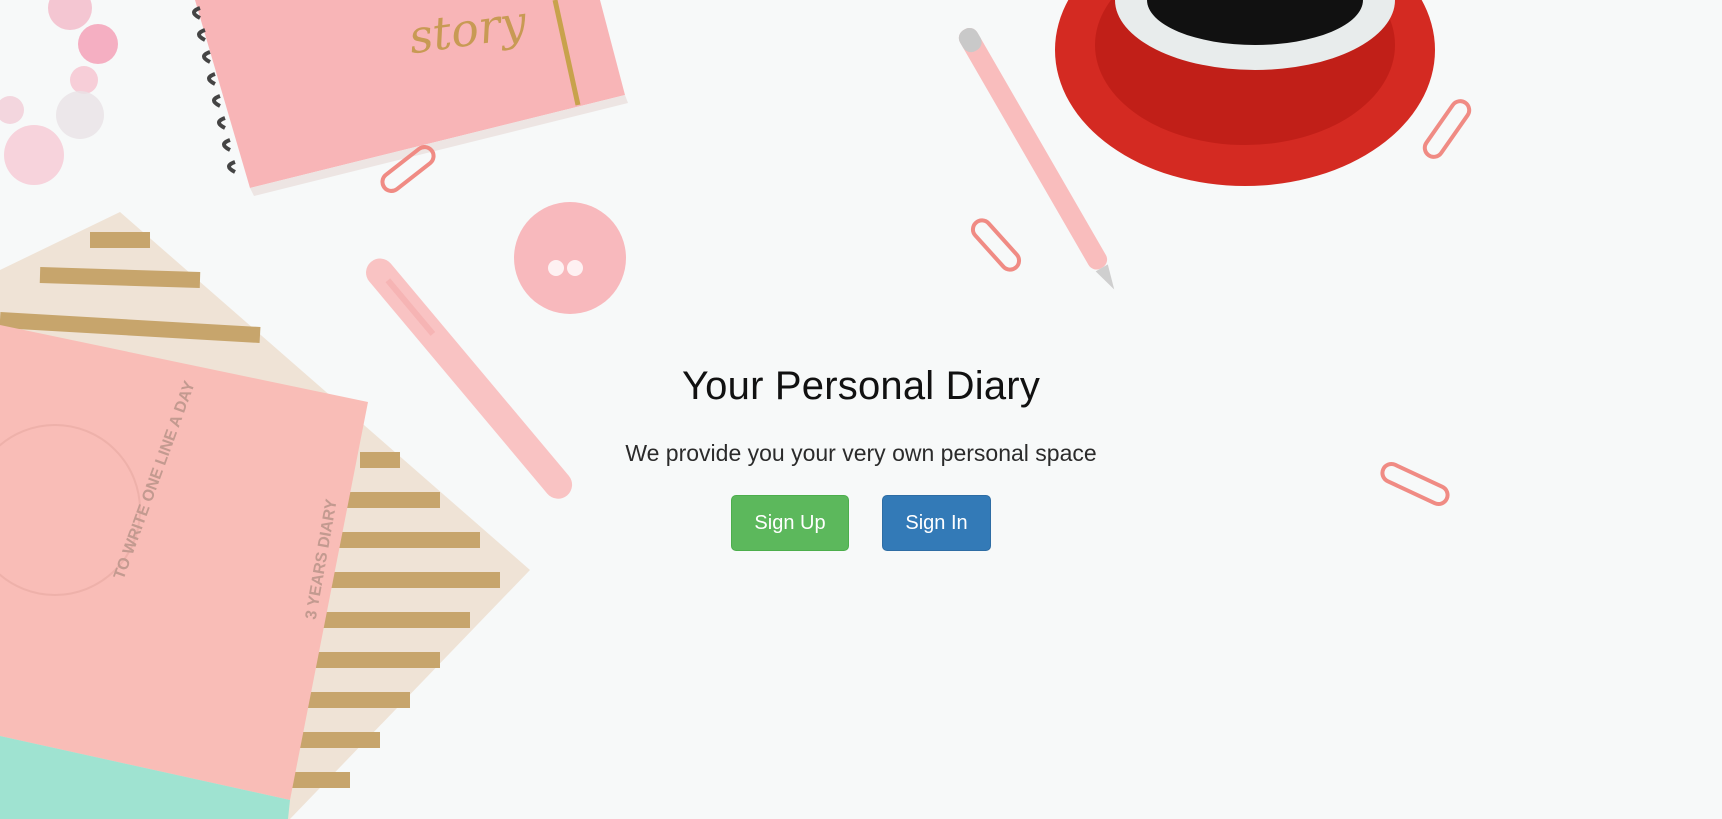  I want to click on sign-up-button: Sign Up, so click(790, 523).